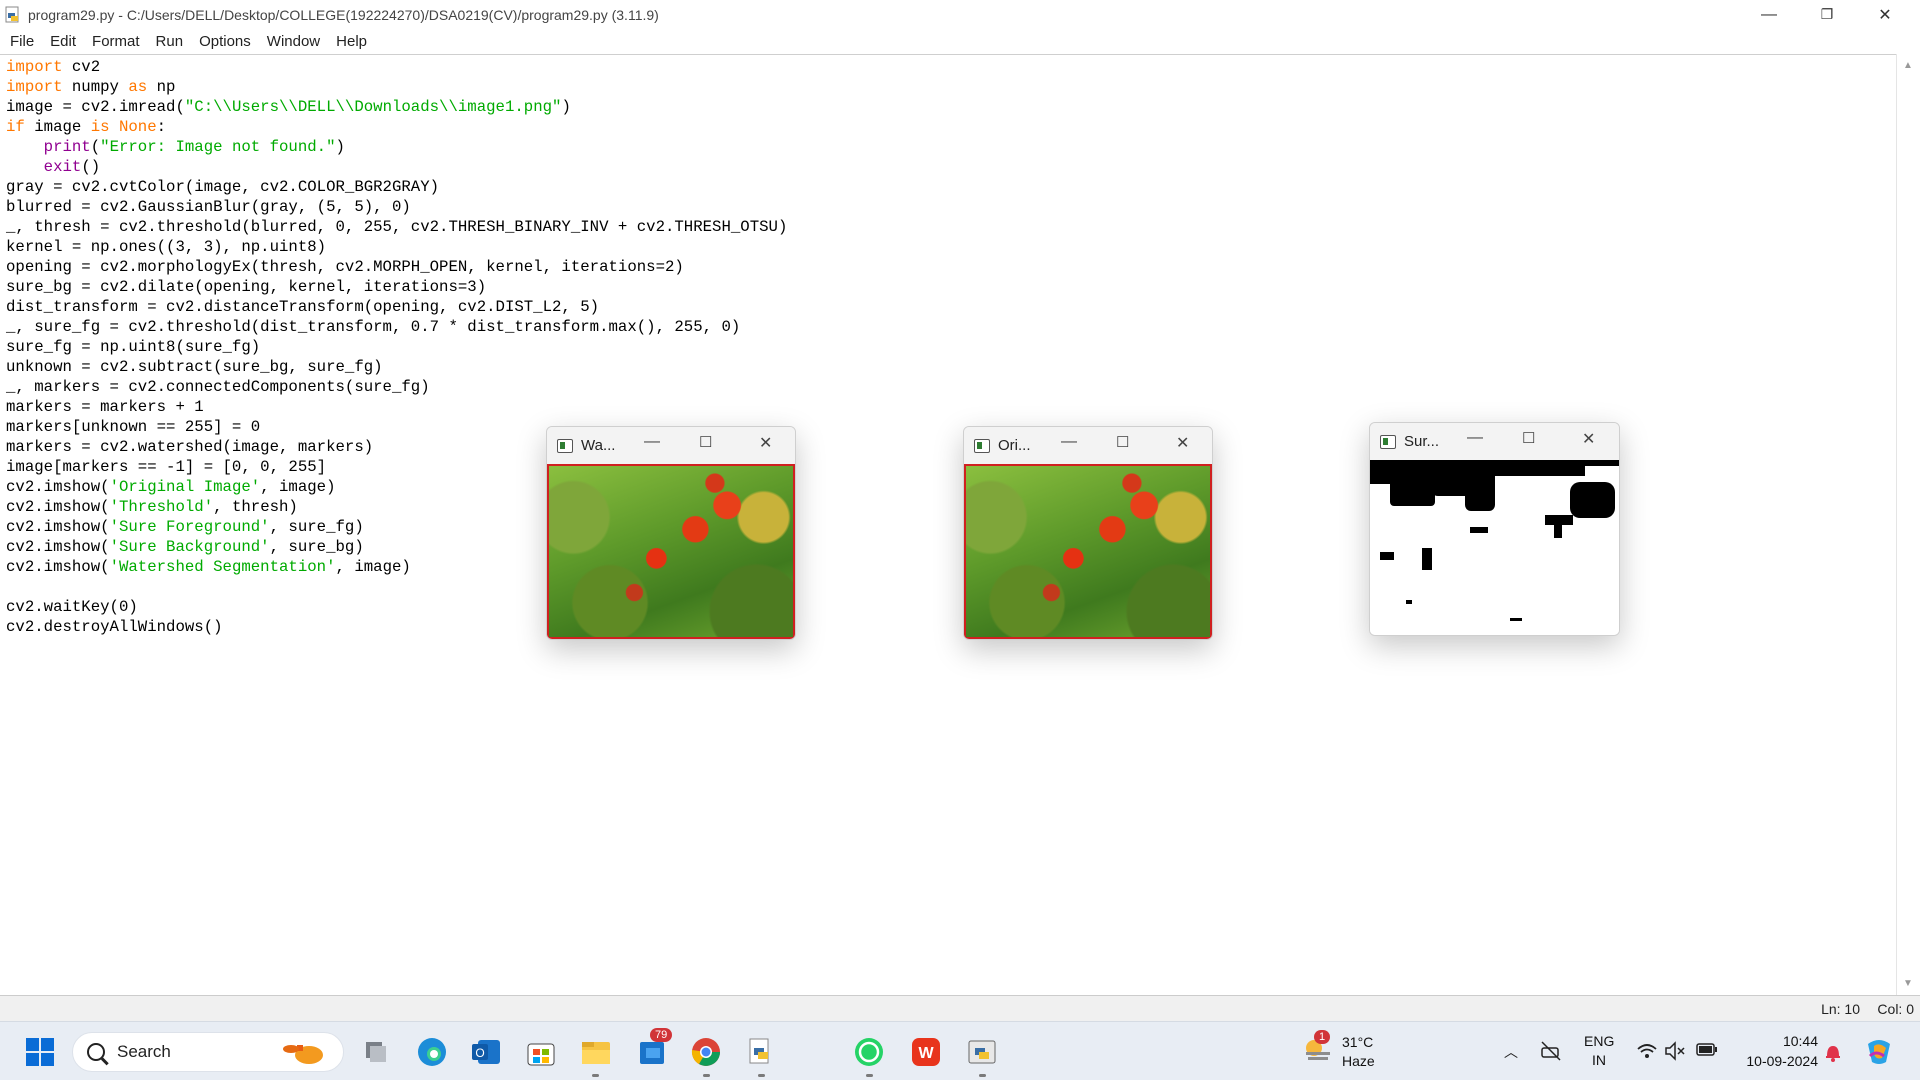 This screenshot has height=1080, width=1920. What do you see at coordinates (396, 407) in the screenshot?
I see `code-line: markers = markers + 1` at bounding box center [396, 407].